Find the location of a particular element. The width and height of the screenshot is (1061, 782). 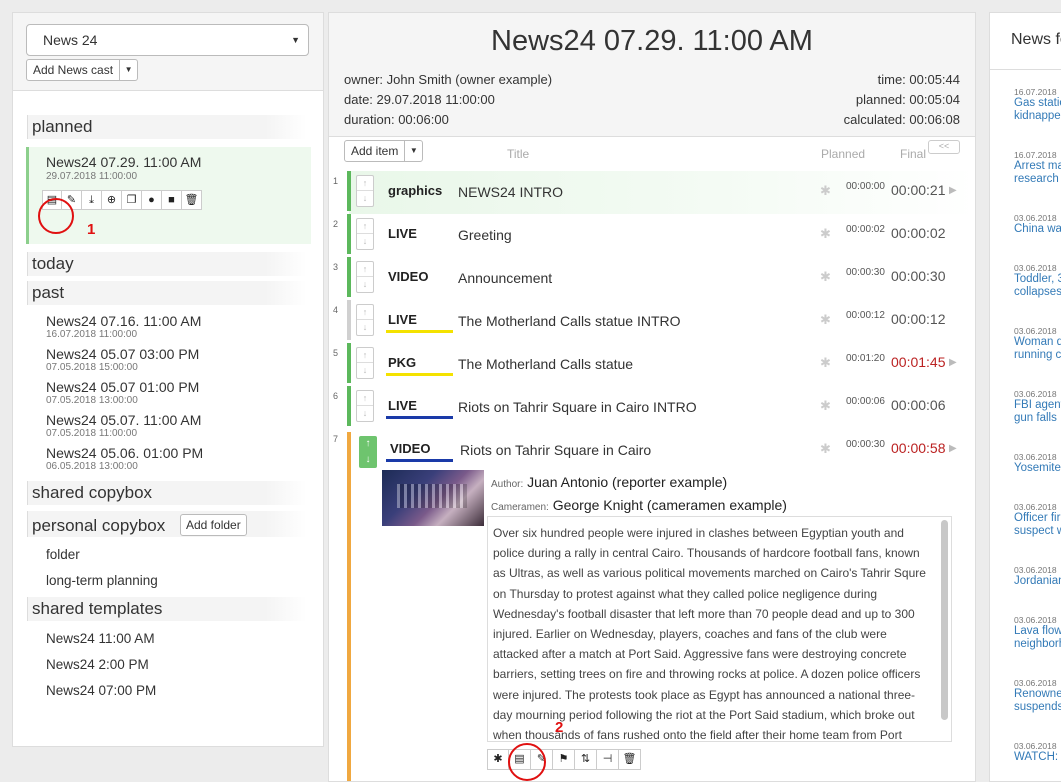

news-feed-item: 03.06.2018 Lava flow neighborh is located at coordinates (1037, 633).